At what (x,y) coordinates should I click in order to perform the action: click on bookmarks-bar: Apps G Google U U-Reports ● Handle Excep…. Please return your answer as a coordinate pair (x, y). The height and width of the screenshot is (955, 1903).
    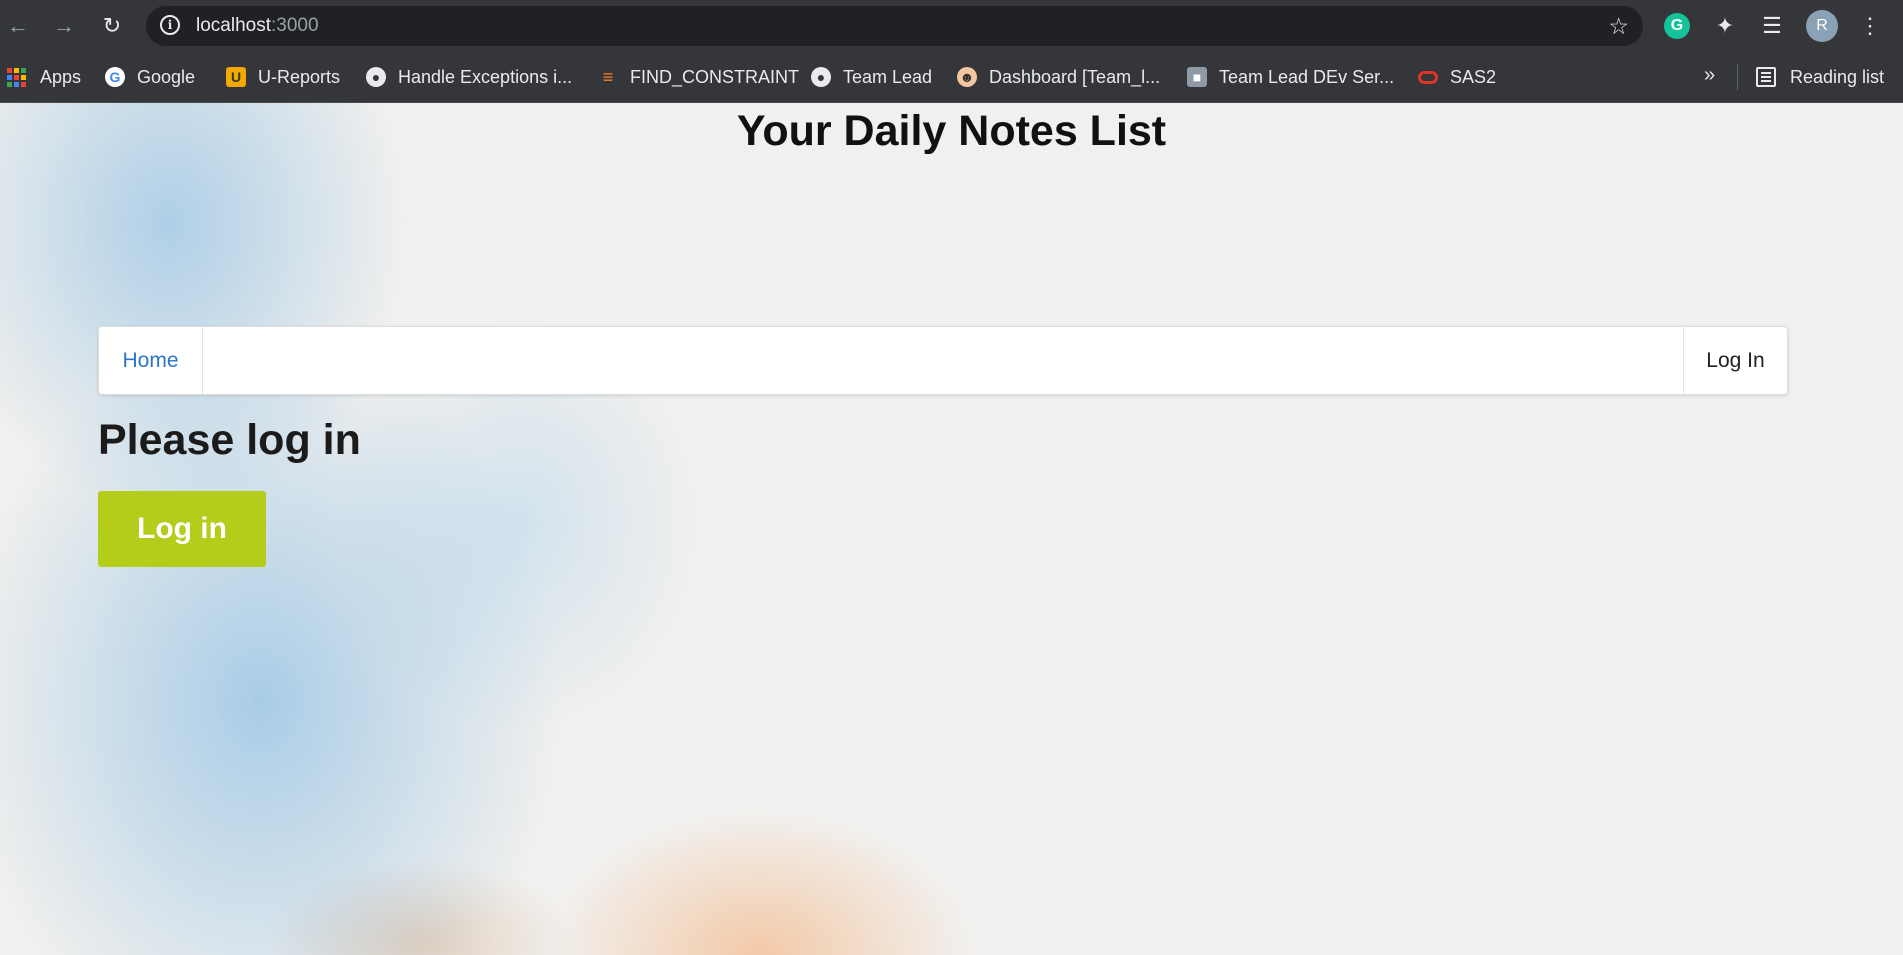
    Looking at the image, I should click on (951, 77).